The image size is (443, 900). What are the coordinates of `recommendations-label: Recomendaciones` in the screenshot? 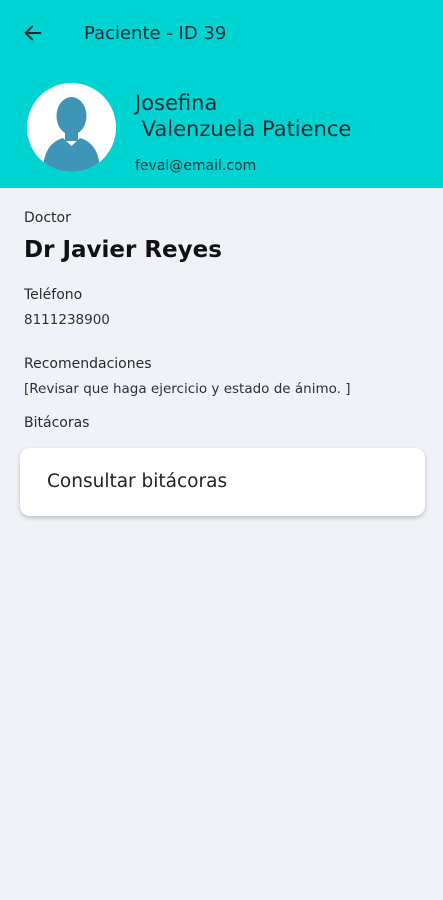 It's located at (88, 364).